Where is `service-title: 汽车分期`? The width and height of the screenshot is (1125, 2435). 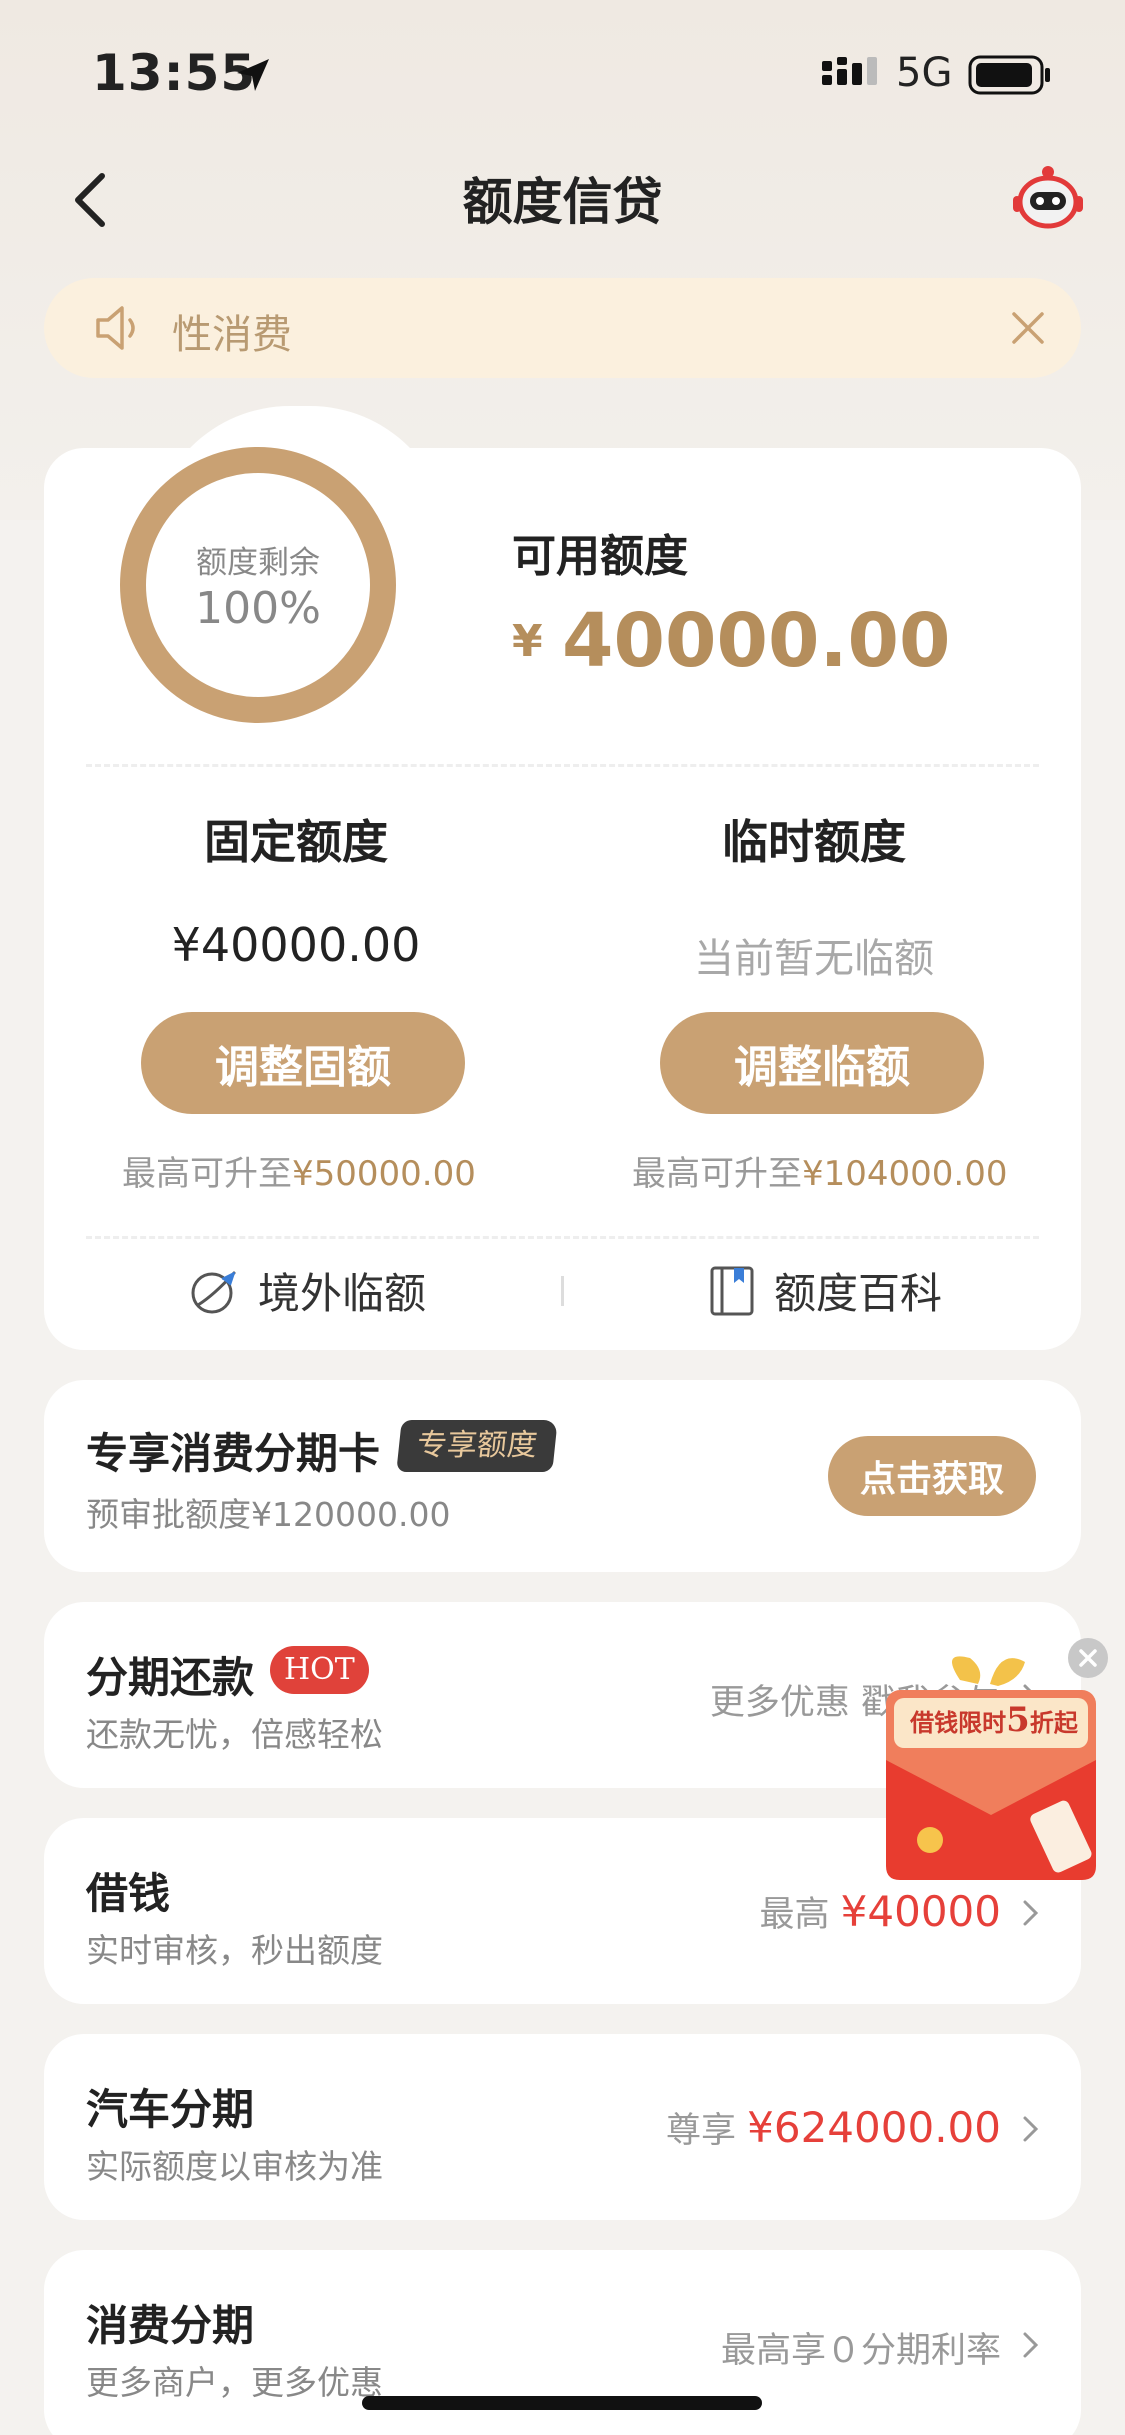
service-title: 汽车分期 is located at coordinates (170, 2109).